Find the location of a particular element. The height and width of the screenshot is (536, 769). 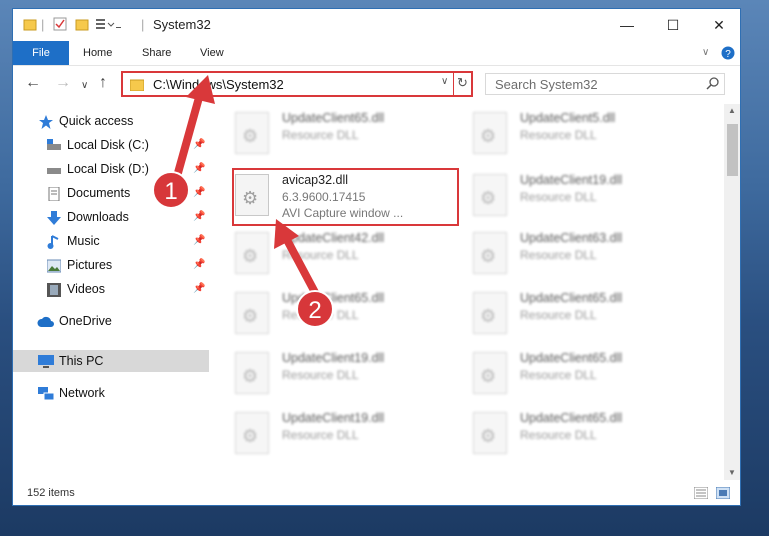

step-badge-2: 2 is located at coordinates (315, 309).